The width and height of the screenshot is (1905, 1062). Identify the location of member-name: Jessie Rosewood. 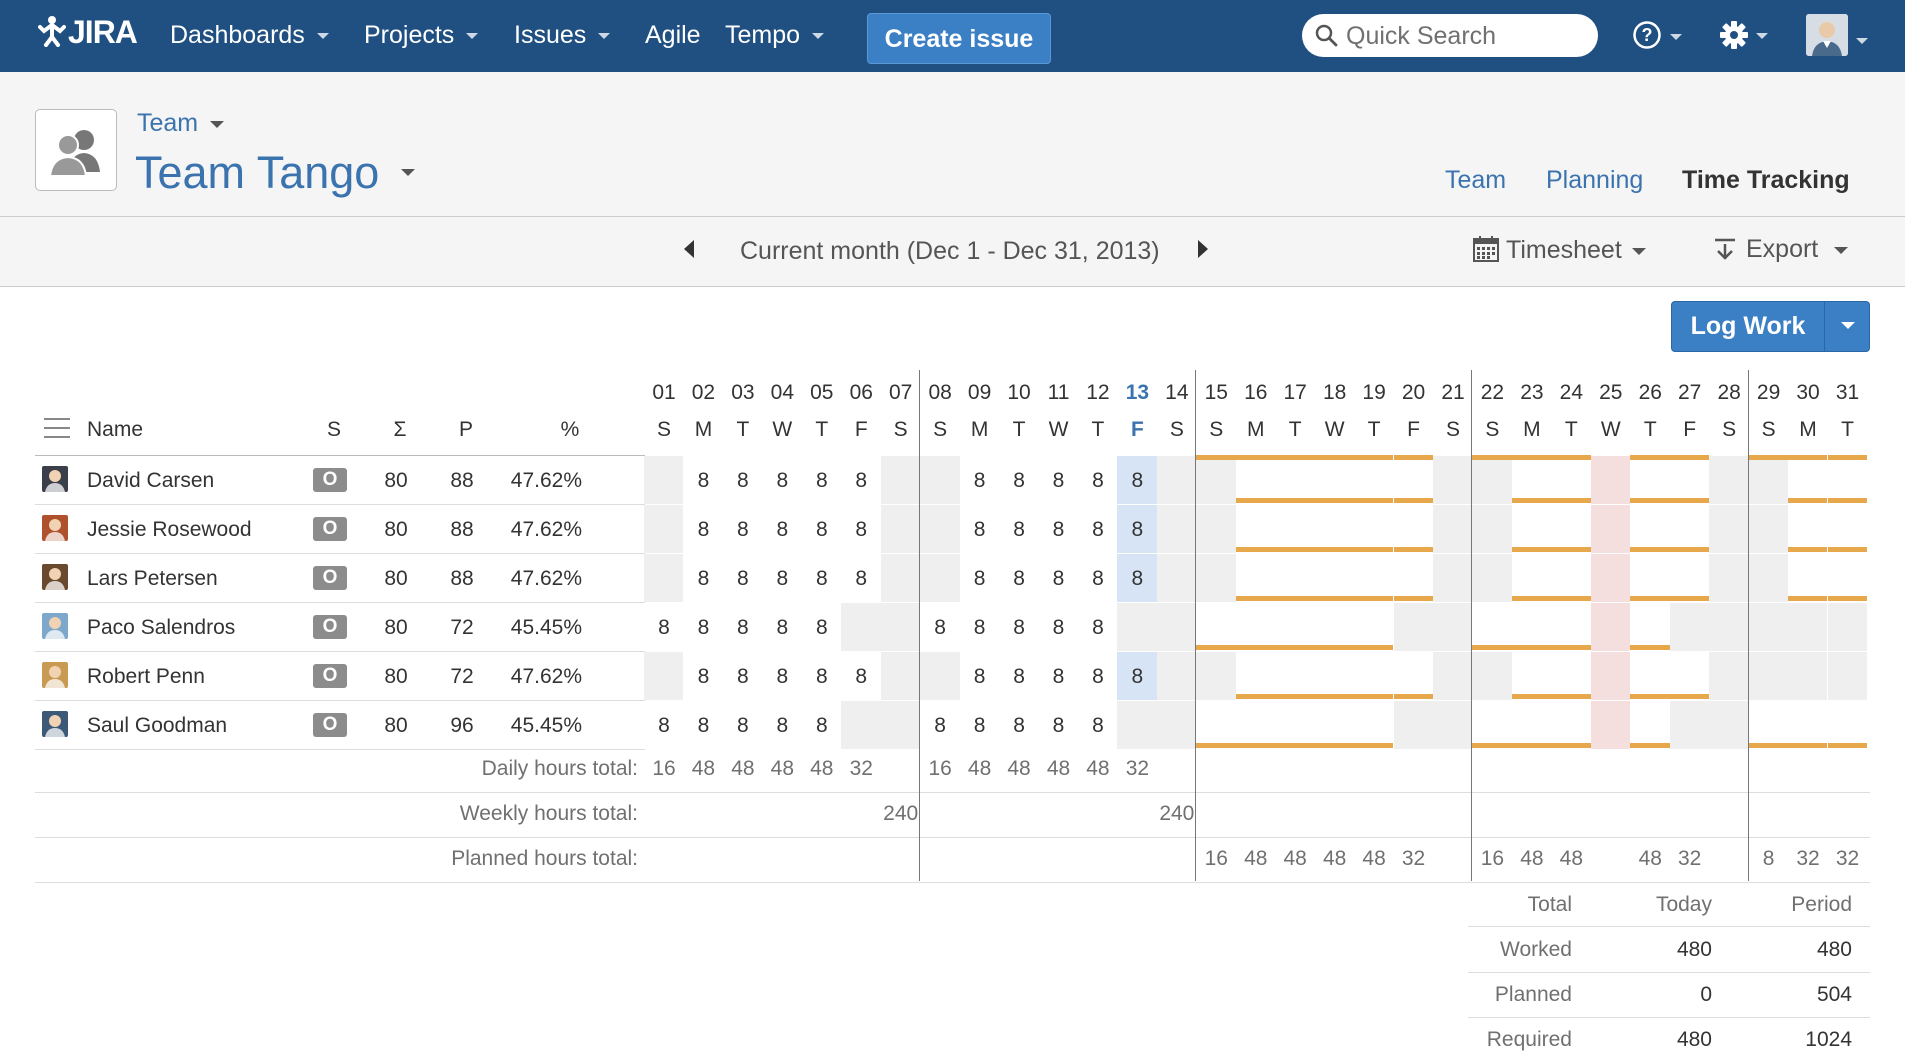
(169, 530).